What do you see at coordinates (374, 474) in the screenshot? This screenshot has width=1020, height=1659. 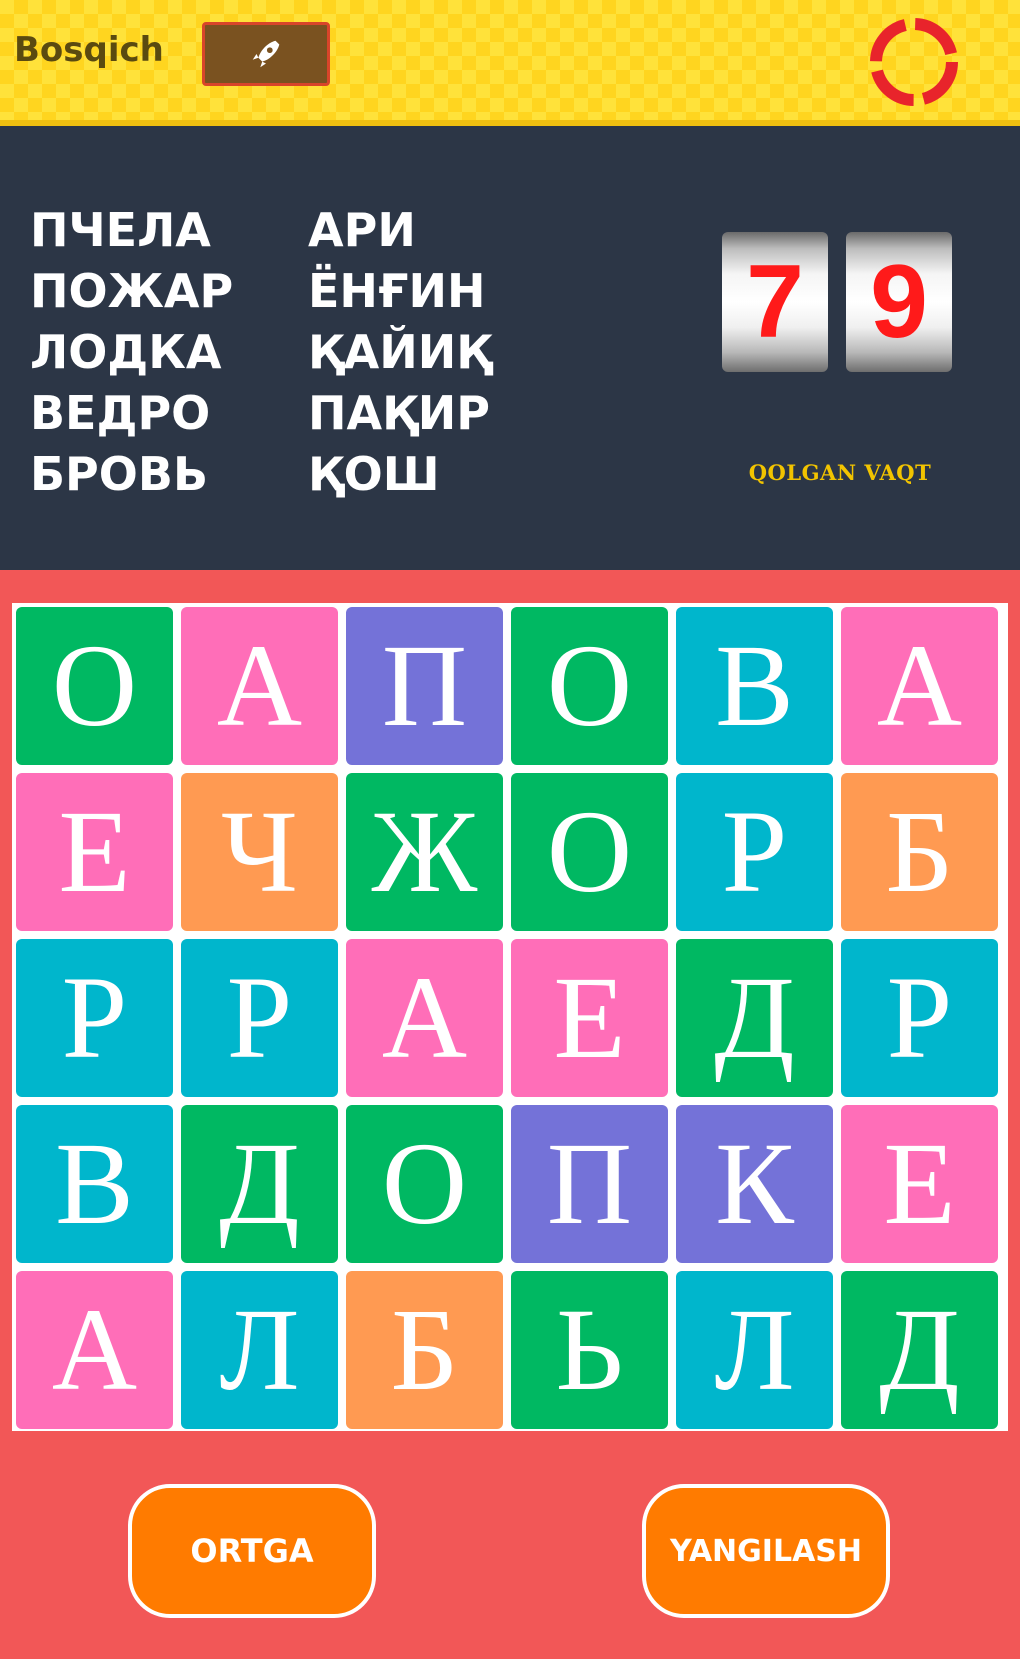 I see `translation-word: ҚОШ` at bounding box center [374, 474].